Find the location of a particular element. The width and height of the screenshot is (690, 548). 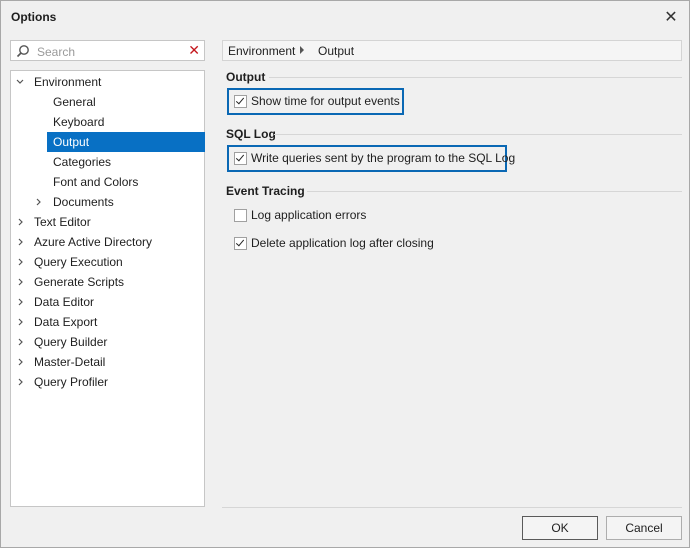

tree-item-data-editor: Data Editor is located at coordinates (109, 302).